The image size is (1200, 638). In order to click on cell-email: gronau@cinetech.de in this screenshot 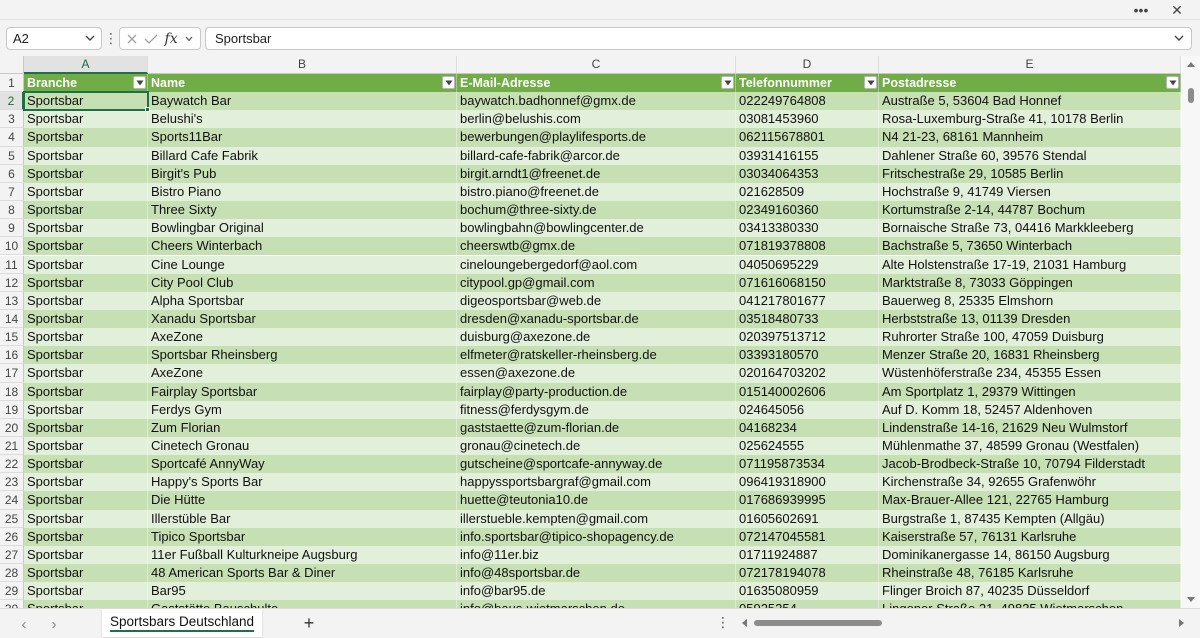, I will do `click(596, 446)`.